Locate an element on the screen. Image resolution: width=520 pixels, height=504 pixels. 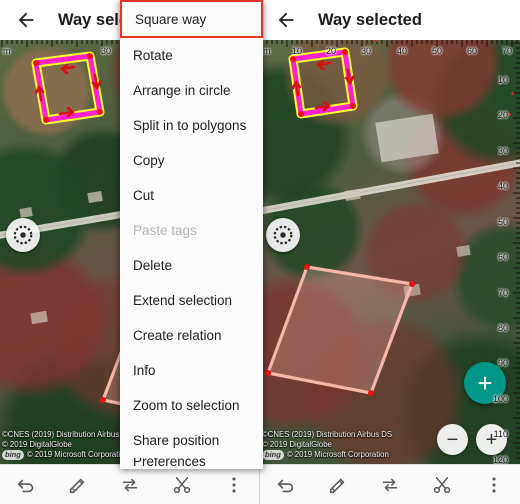
menu-item-paste-tags: Paste tags is located at coordinates (191, 230).